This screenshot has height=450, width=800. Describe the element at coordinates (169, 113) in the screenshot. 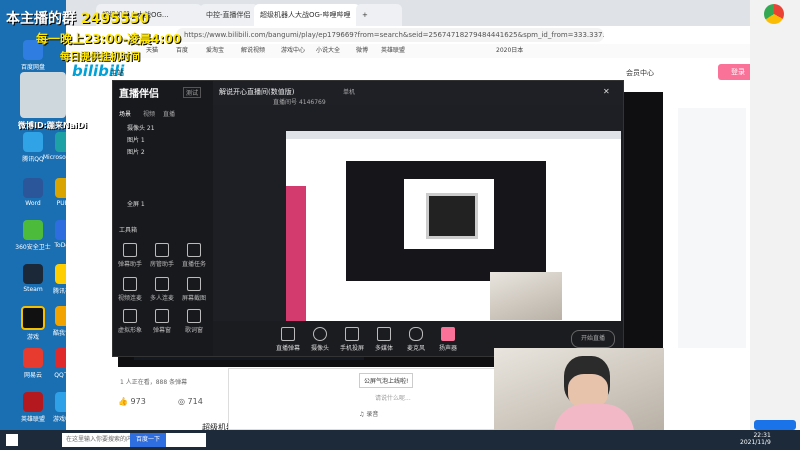

I see `tab-live: 直播` at that location.